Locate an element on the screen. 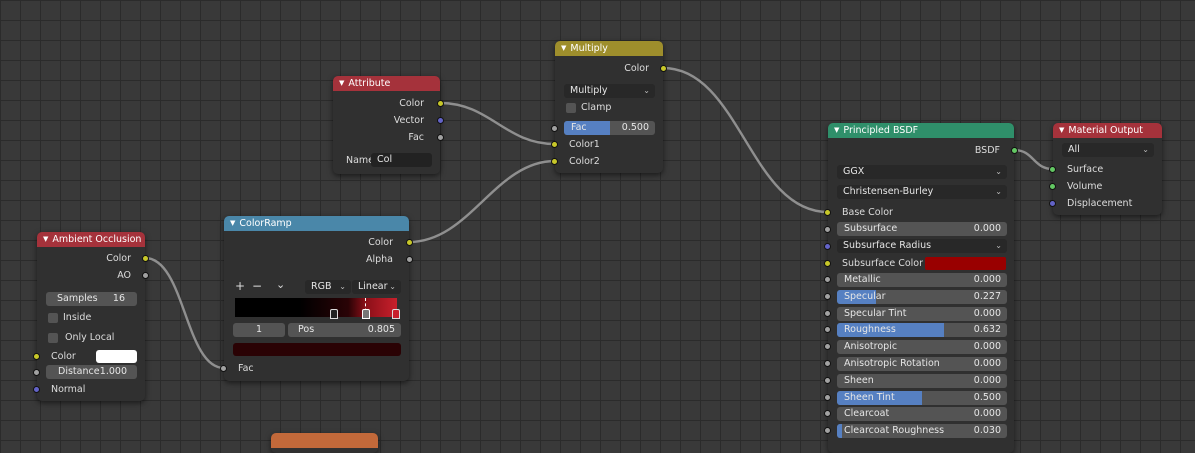 The image size is (1195, 453). ao-distance-input-socket is located at coordinates (36, 372).